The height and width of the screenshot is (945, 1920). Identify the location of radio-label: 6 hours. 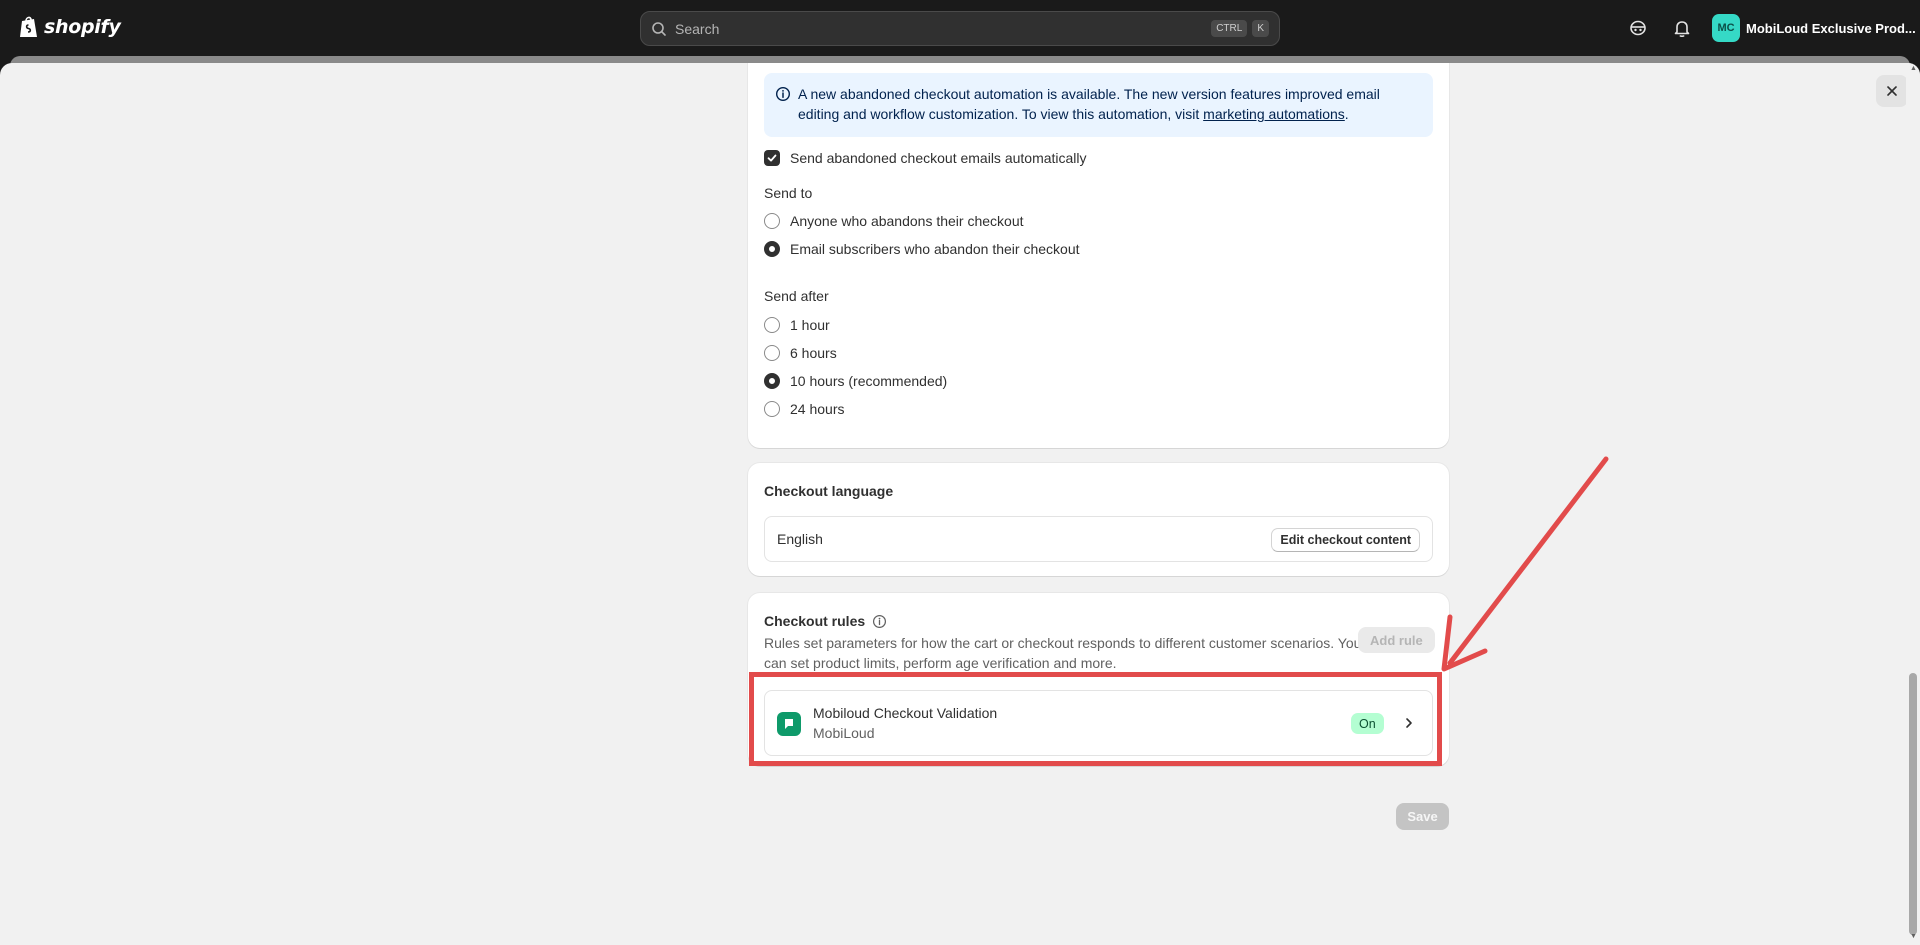
(813, 353).